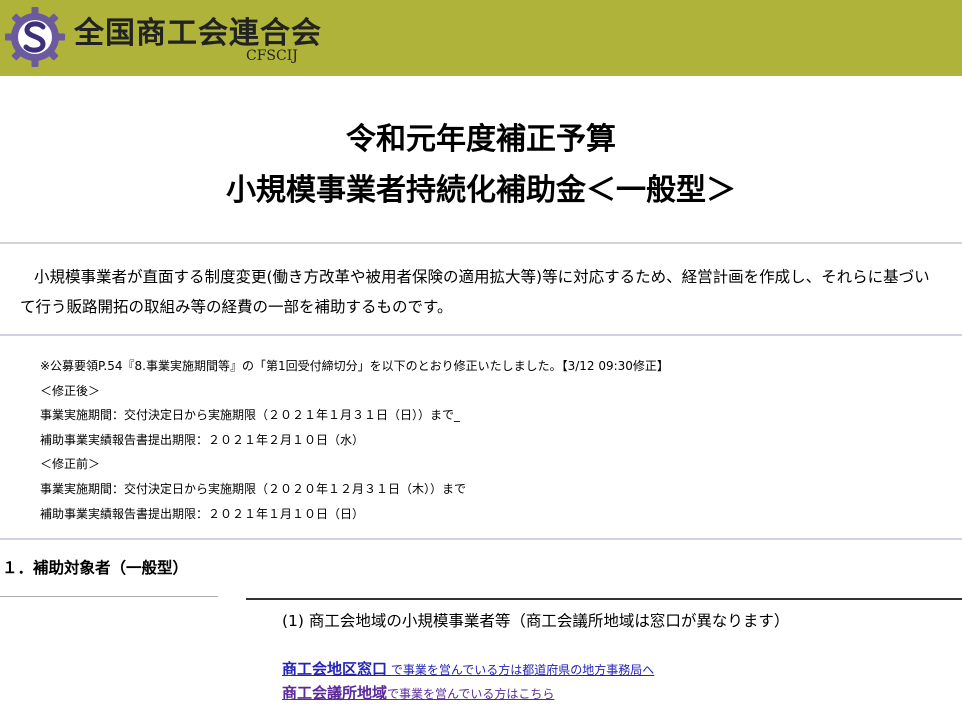  I want to click on notice-line: 事業実施期間：交付決定日から実施期限（２０２０年１２月３１日（木））まで, so click(253, 488).